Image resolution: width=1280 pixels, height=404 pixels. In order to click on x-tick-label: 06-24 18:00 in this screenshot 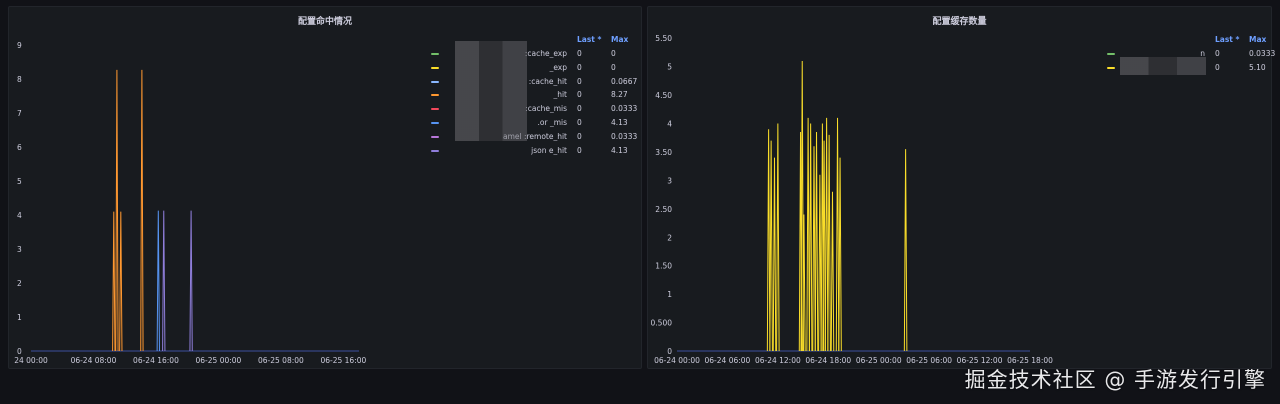, I will do `click(828, 360)`.